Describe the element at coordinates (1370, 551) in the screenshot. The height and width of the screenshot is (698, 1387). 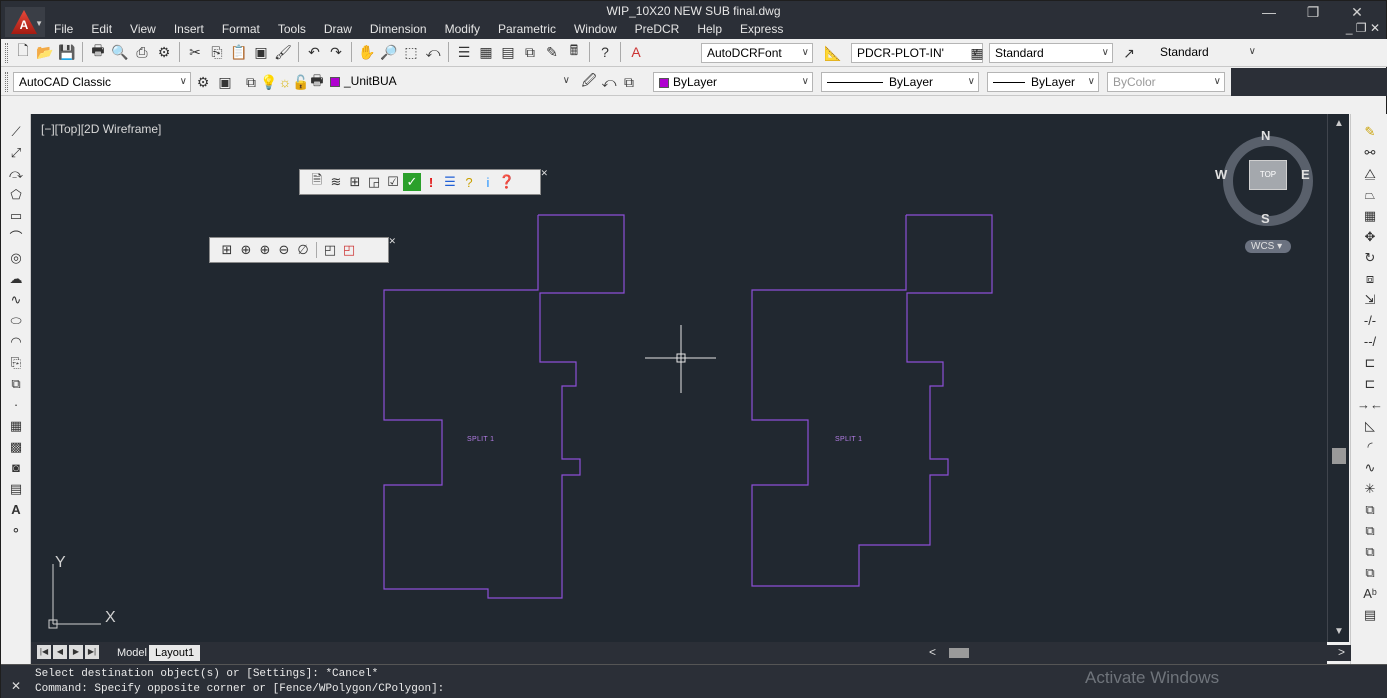
I see `draworder-above-icon: ⧉` at that location.